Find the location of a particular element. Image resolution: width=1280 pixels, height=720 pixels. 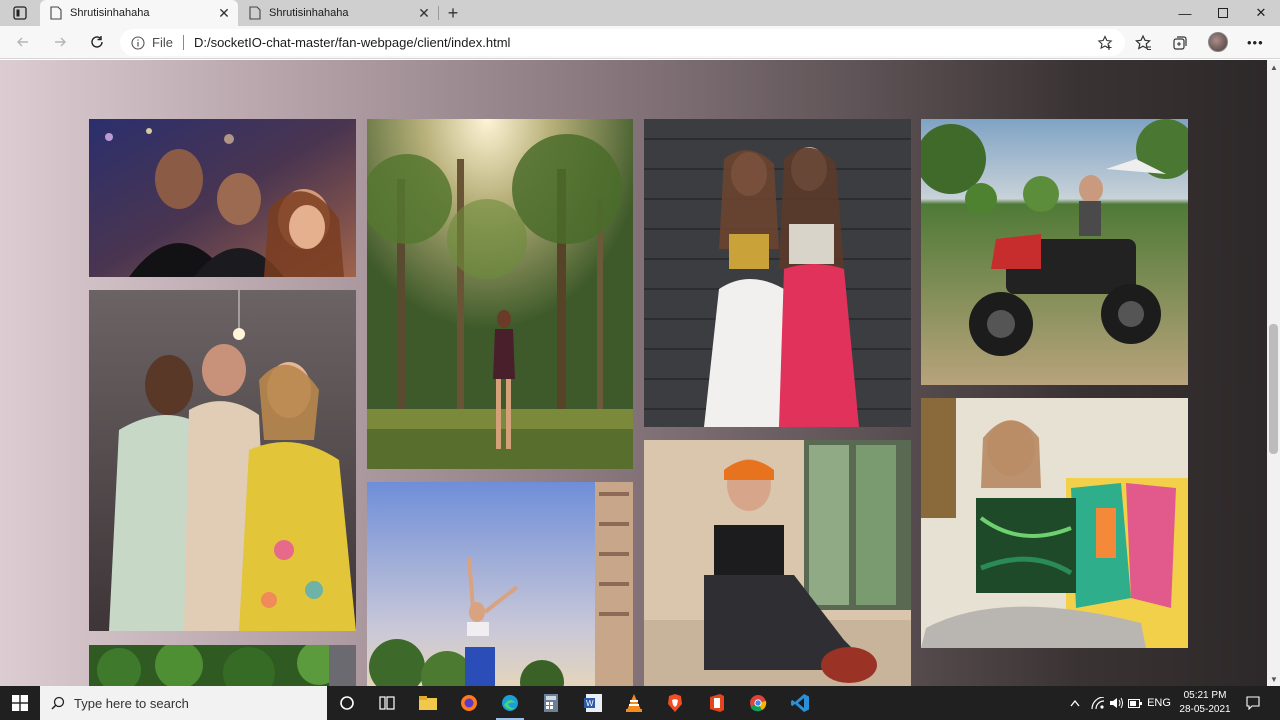

tab-actions-icon is located at coordinates (20, 13).